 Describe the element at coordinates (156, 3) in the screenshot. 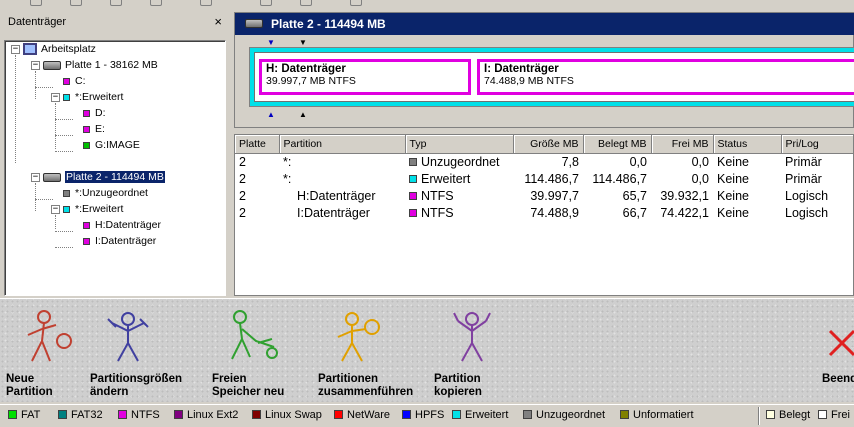

I see `toolbar-undo-icon` at that location.